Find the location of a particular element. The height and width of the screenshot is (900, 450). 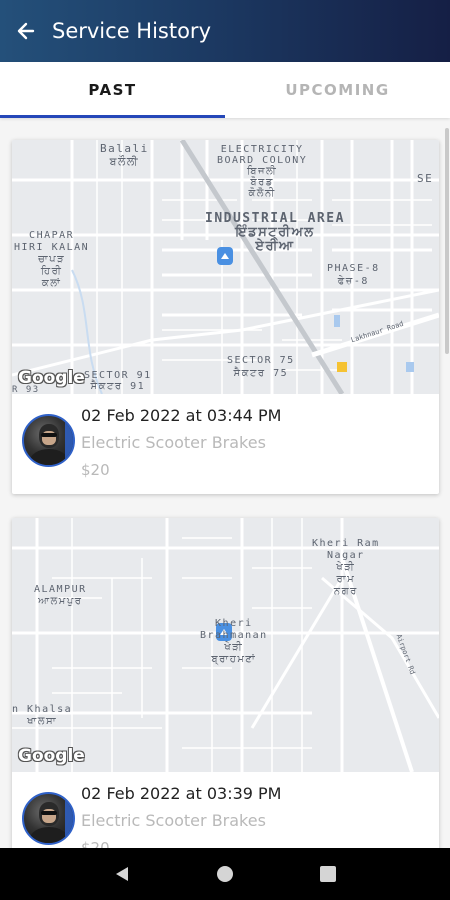

map-label-alampur: ALAMPUR ਆਲਮਪੁਰ is located at coordinates (60, 595).